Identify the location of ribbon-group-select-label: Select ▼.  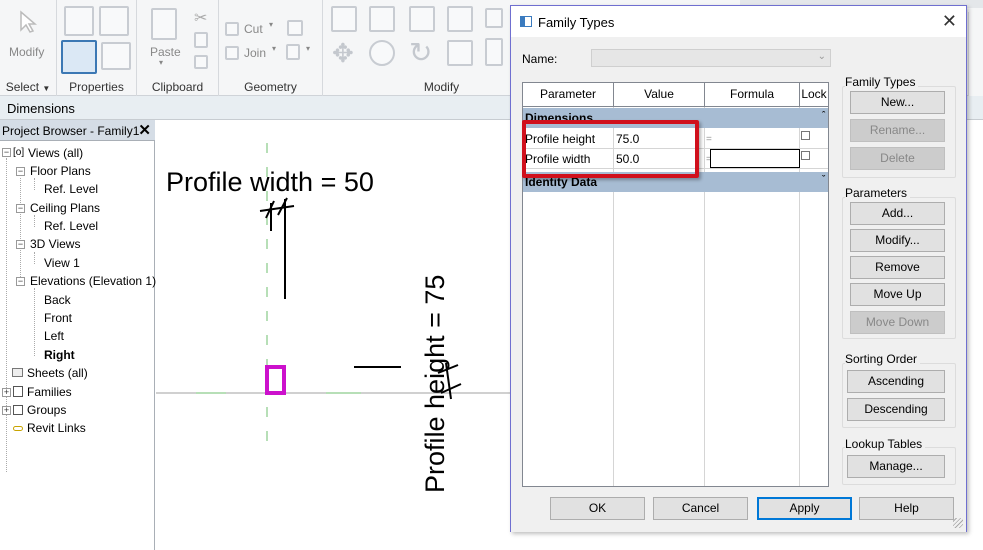
(28, 87).